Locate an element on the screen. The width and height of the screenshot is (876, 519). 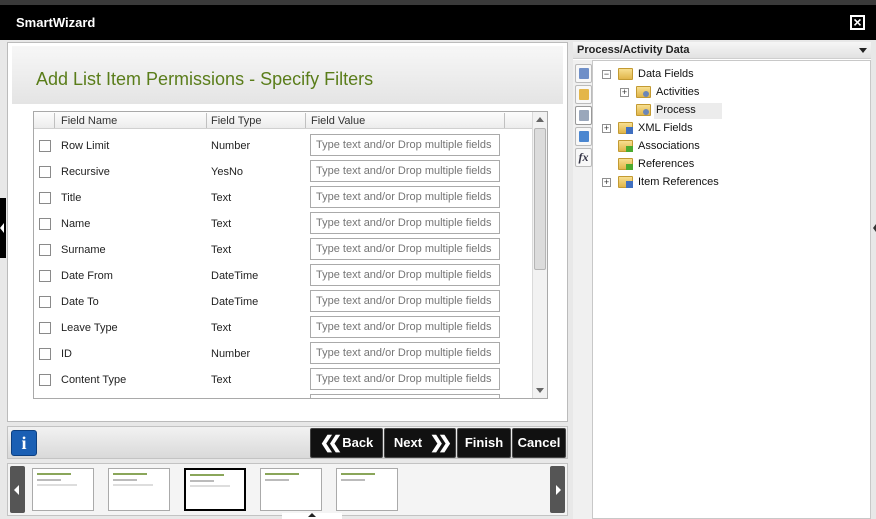
field-name: Title is located at coordinates (71, 198).